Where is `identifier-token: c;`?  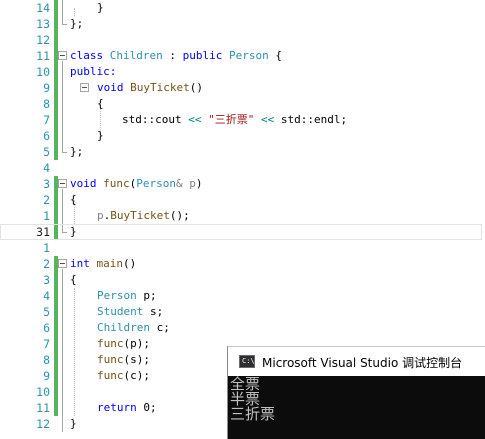 identifier-token: c; is located at coordinates (159, 327).